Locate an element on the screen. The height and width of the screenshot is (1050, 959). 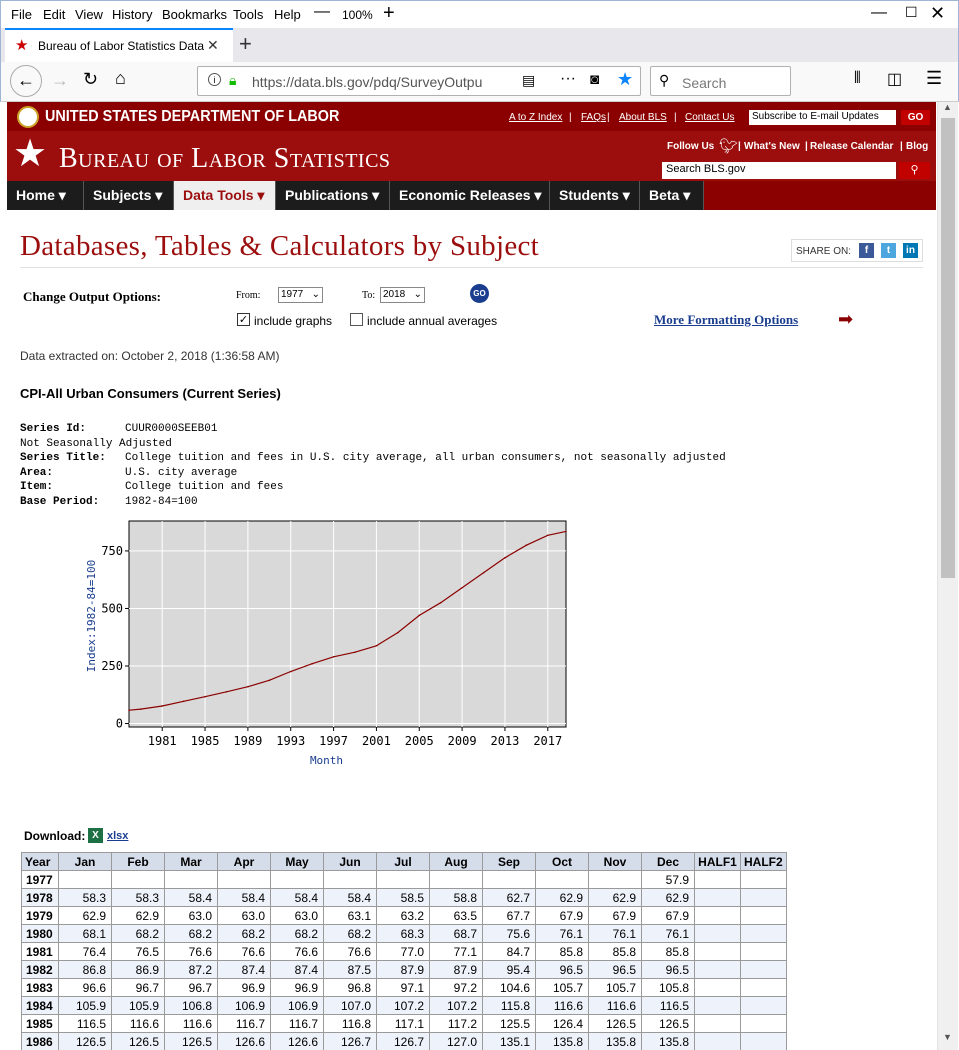
value-cell: 96.7 is located at coordinates (138, 987).